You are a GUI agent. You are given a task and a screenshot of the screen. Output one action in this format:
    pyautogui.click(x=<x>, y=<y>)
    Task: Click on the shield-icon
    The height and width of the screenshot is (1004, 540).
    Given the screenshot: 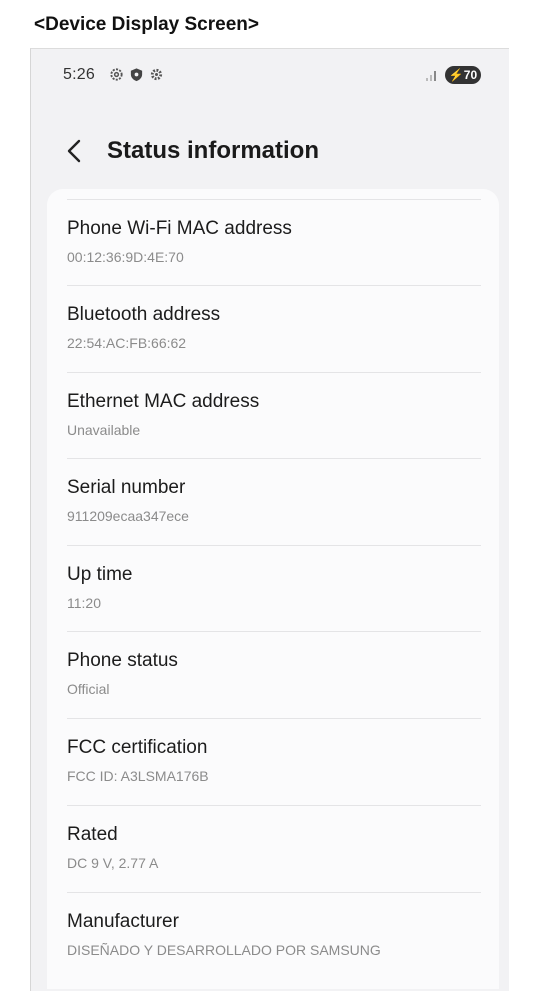 What is the action you would take?
    pyautogui.click(x=136, y=75)
    